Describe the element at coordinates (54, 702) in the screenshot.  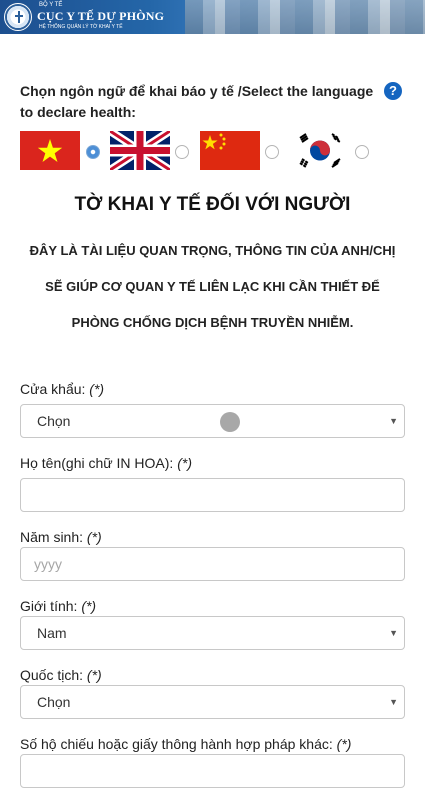
I see `nationality-value: Chọn` at that location.